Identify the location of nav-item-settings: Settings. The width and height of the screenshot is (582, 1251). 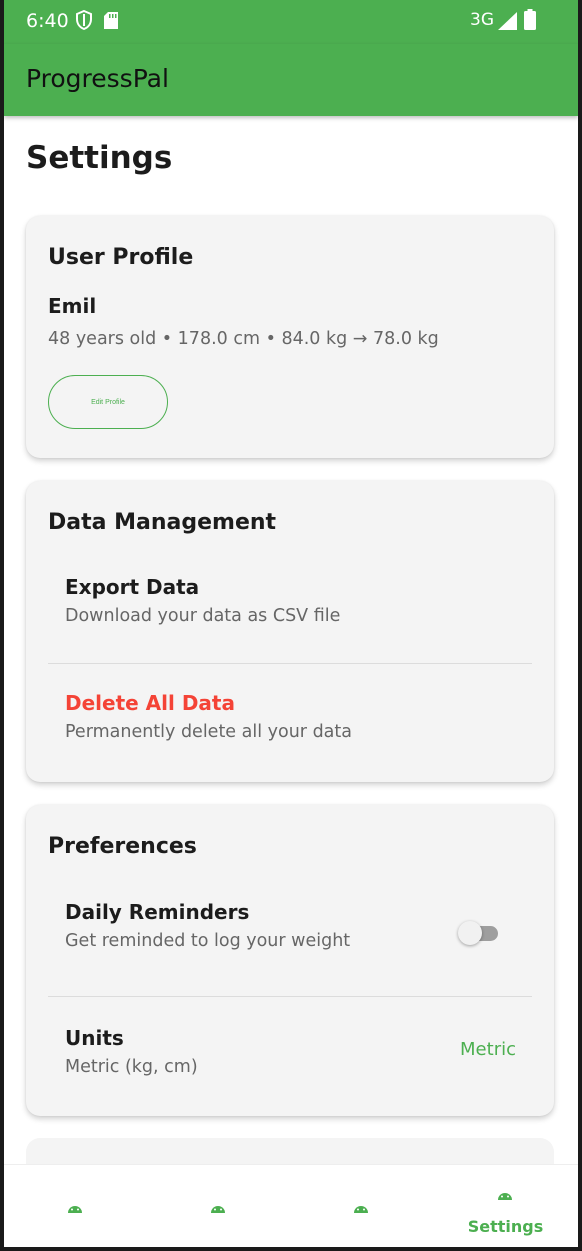
(505, 1206).